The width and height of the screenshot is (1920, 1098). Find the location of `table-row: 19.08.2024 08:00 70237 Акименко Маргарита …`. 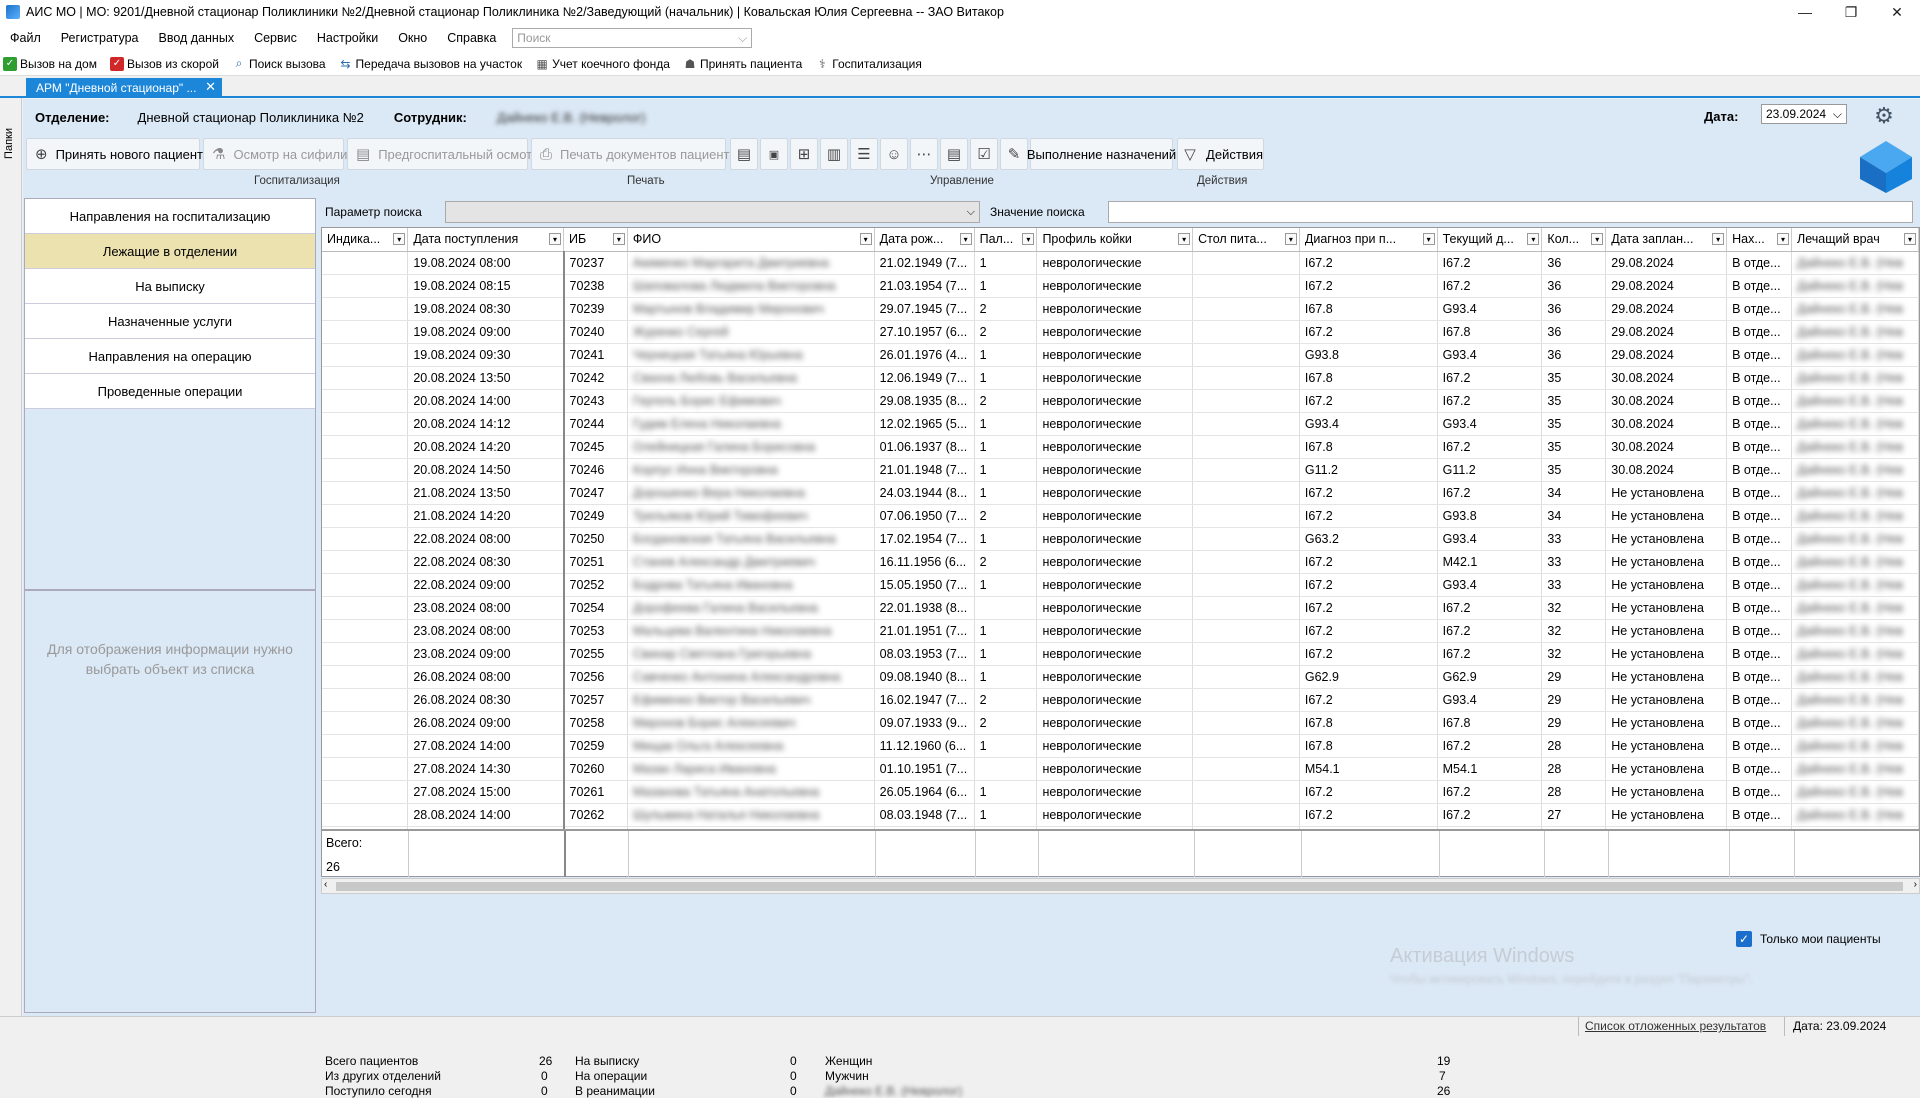

table-row: 19.08.2024 08:00 70237 Акименко Маргарита … is located at coordinates (1120, 263).